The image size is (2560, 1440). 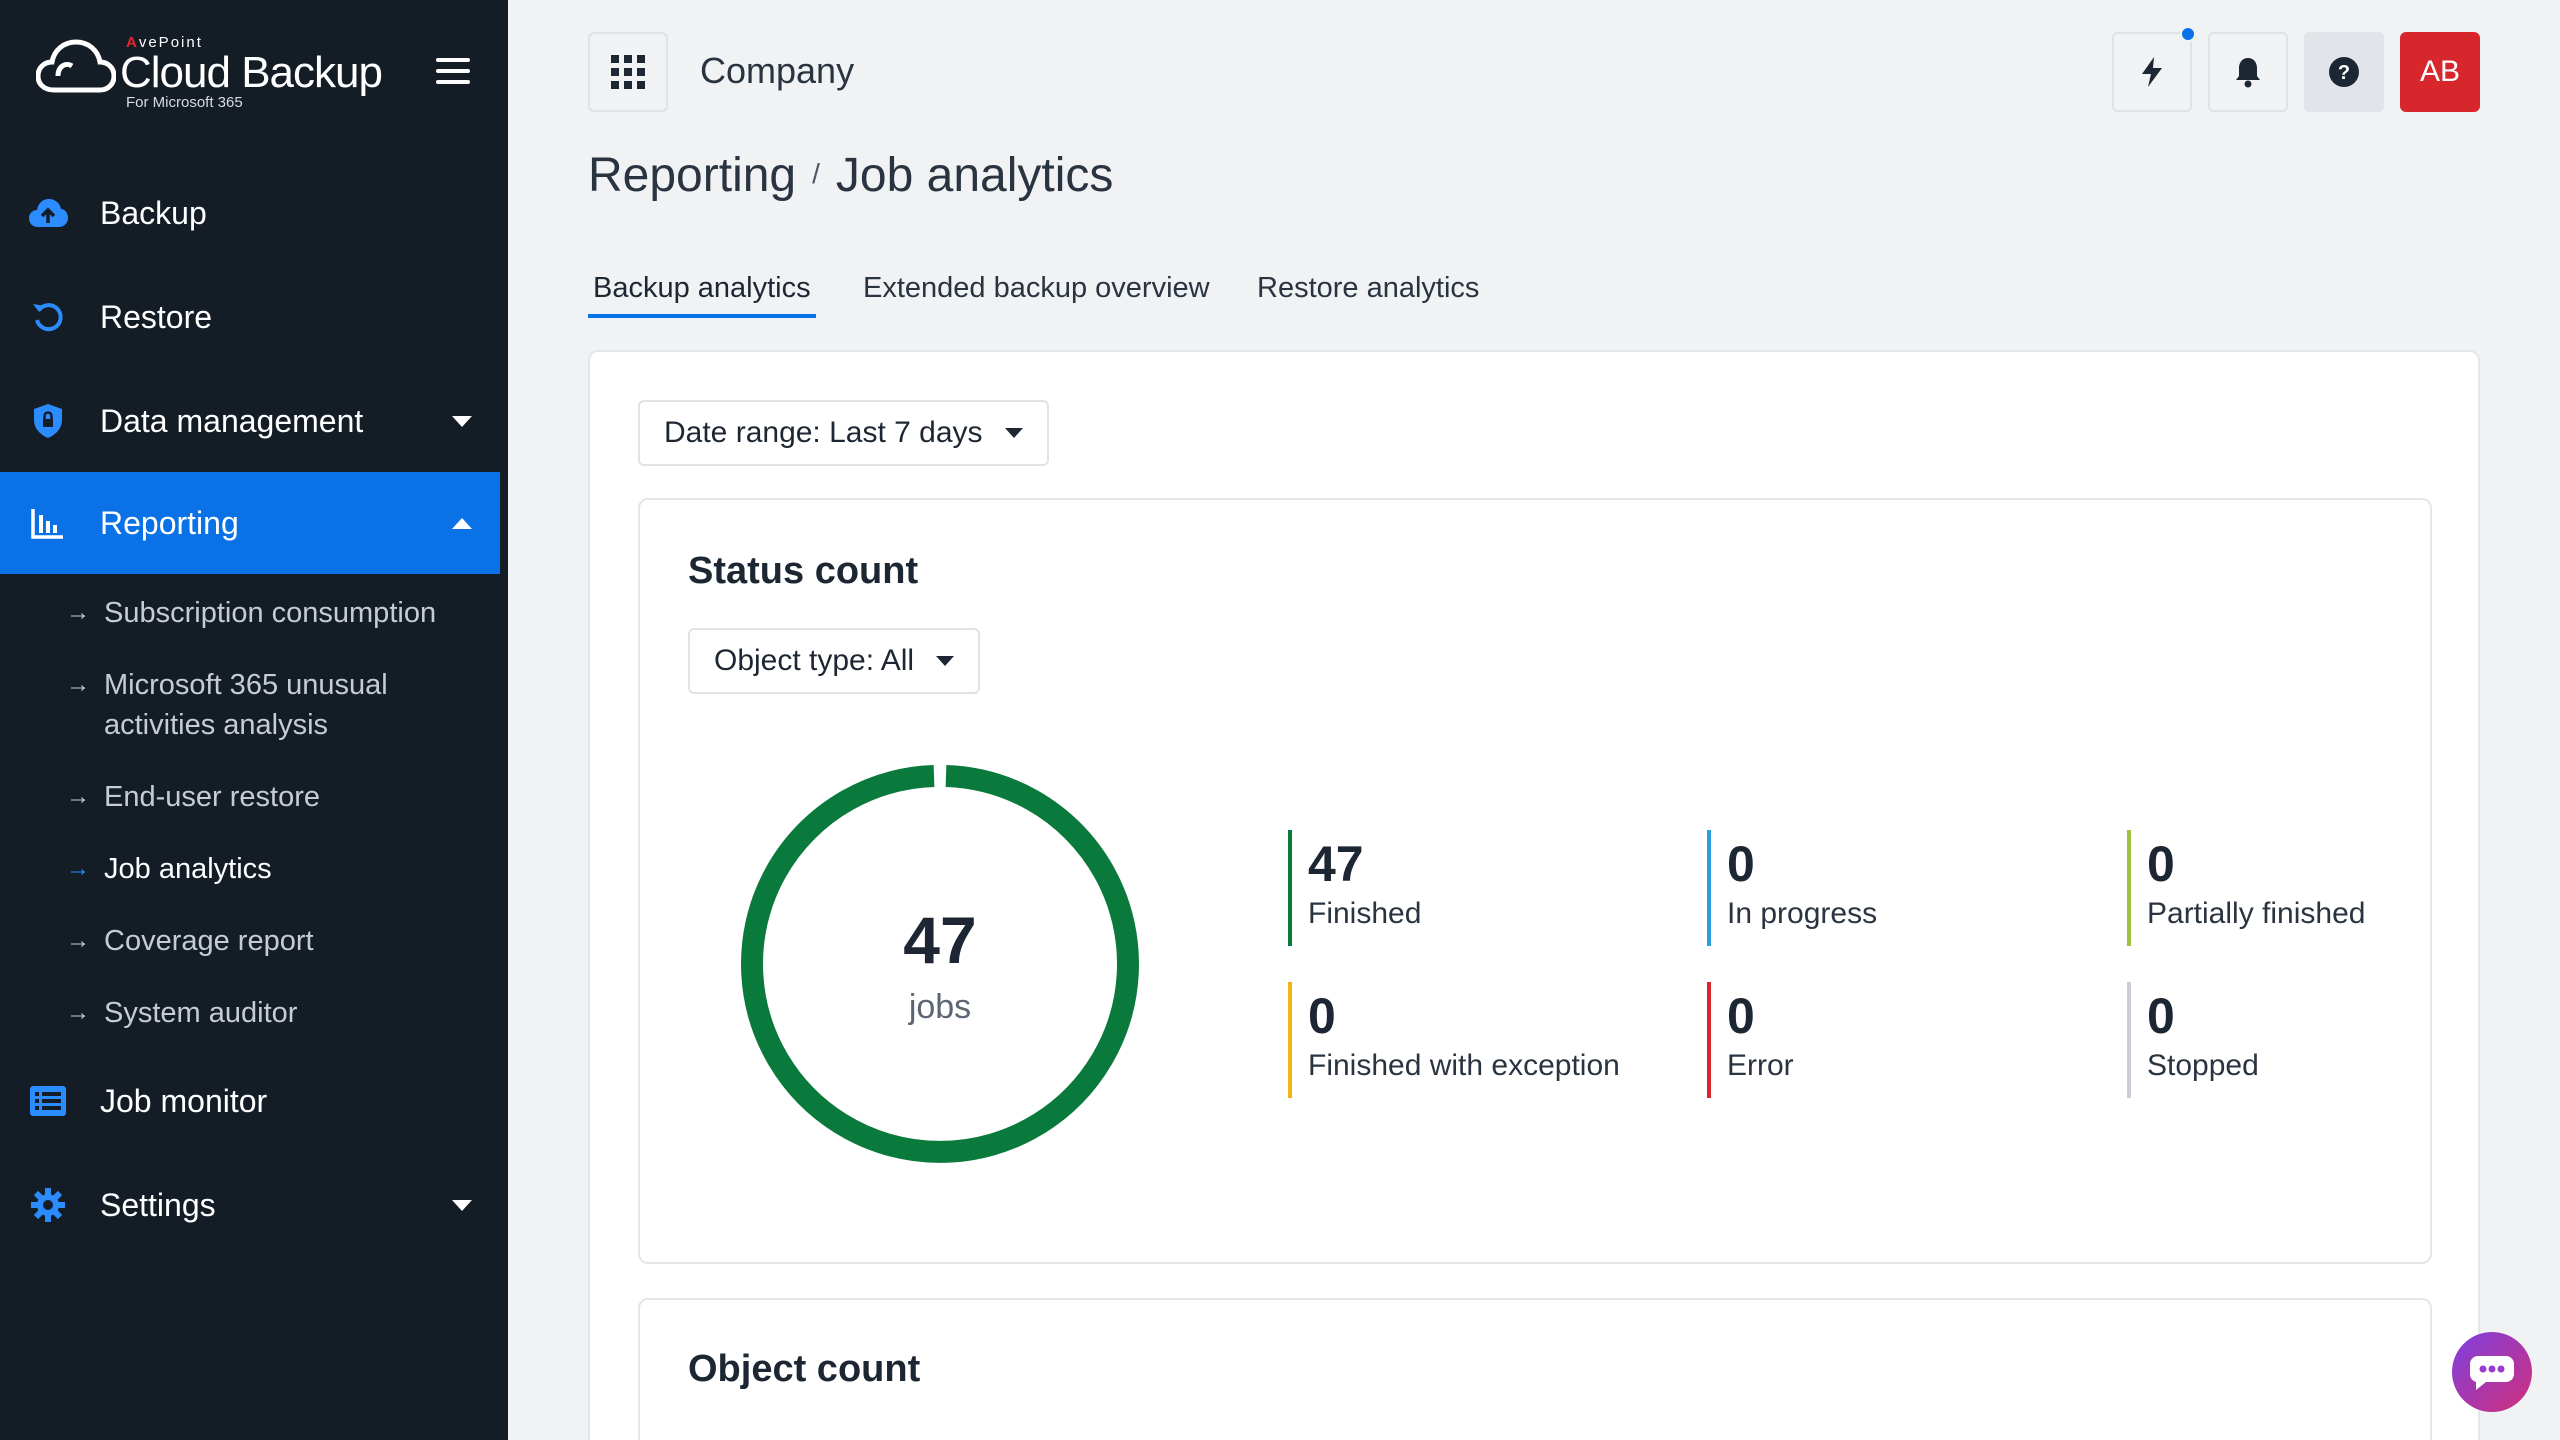 What do you see at coordinates (156, 316) in the screenshot?
I see `sidebar-item-label: Restore` at bounding box center [156, 316].